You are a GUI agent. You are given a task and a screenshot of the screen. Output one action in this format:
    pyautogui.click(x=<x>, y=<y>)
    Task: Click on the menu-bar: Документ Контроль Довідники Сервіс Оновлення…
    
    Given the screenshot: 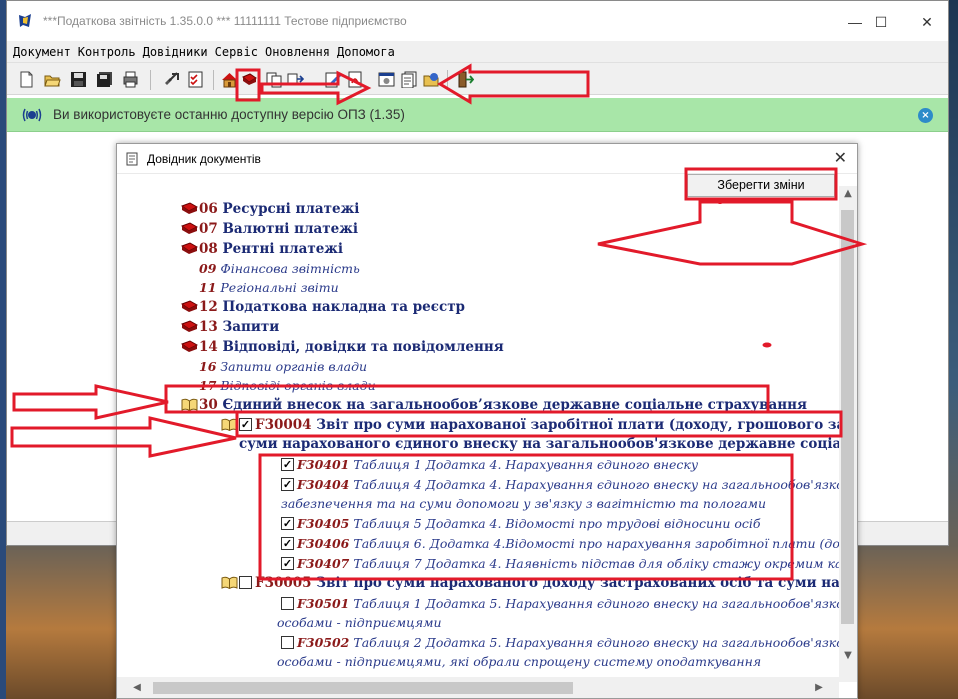 What is the action you would take?
    pyautogui.click(x=477, y=52)
    